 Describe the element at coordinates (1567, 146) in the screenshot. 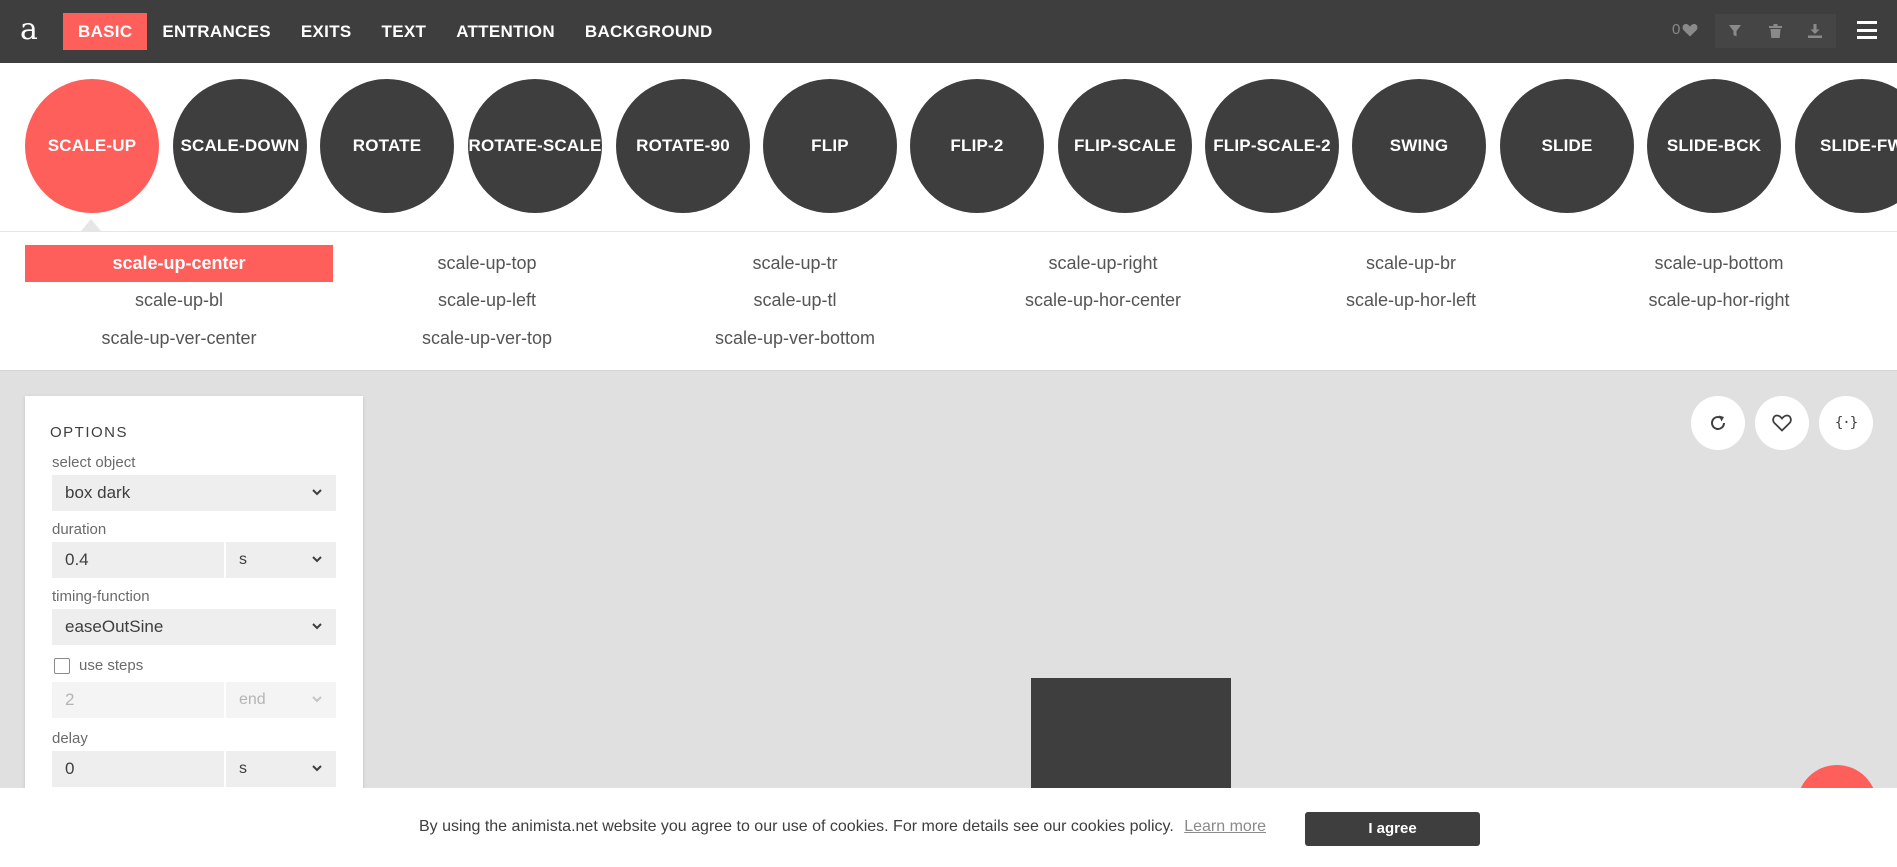

I see `animation-slide: SLIDE` at that location.